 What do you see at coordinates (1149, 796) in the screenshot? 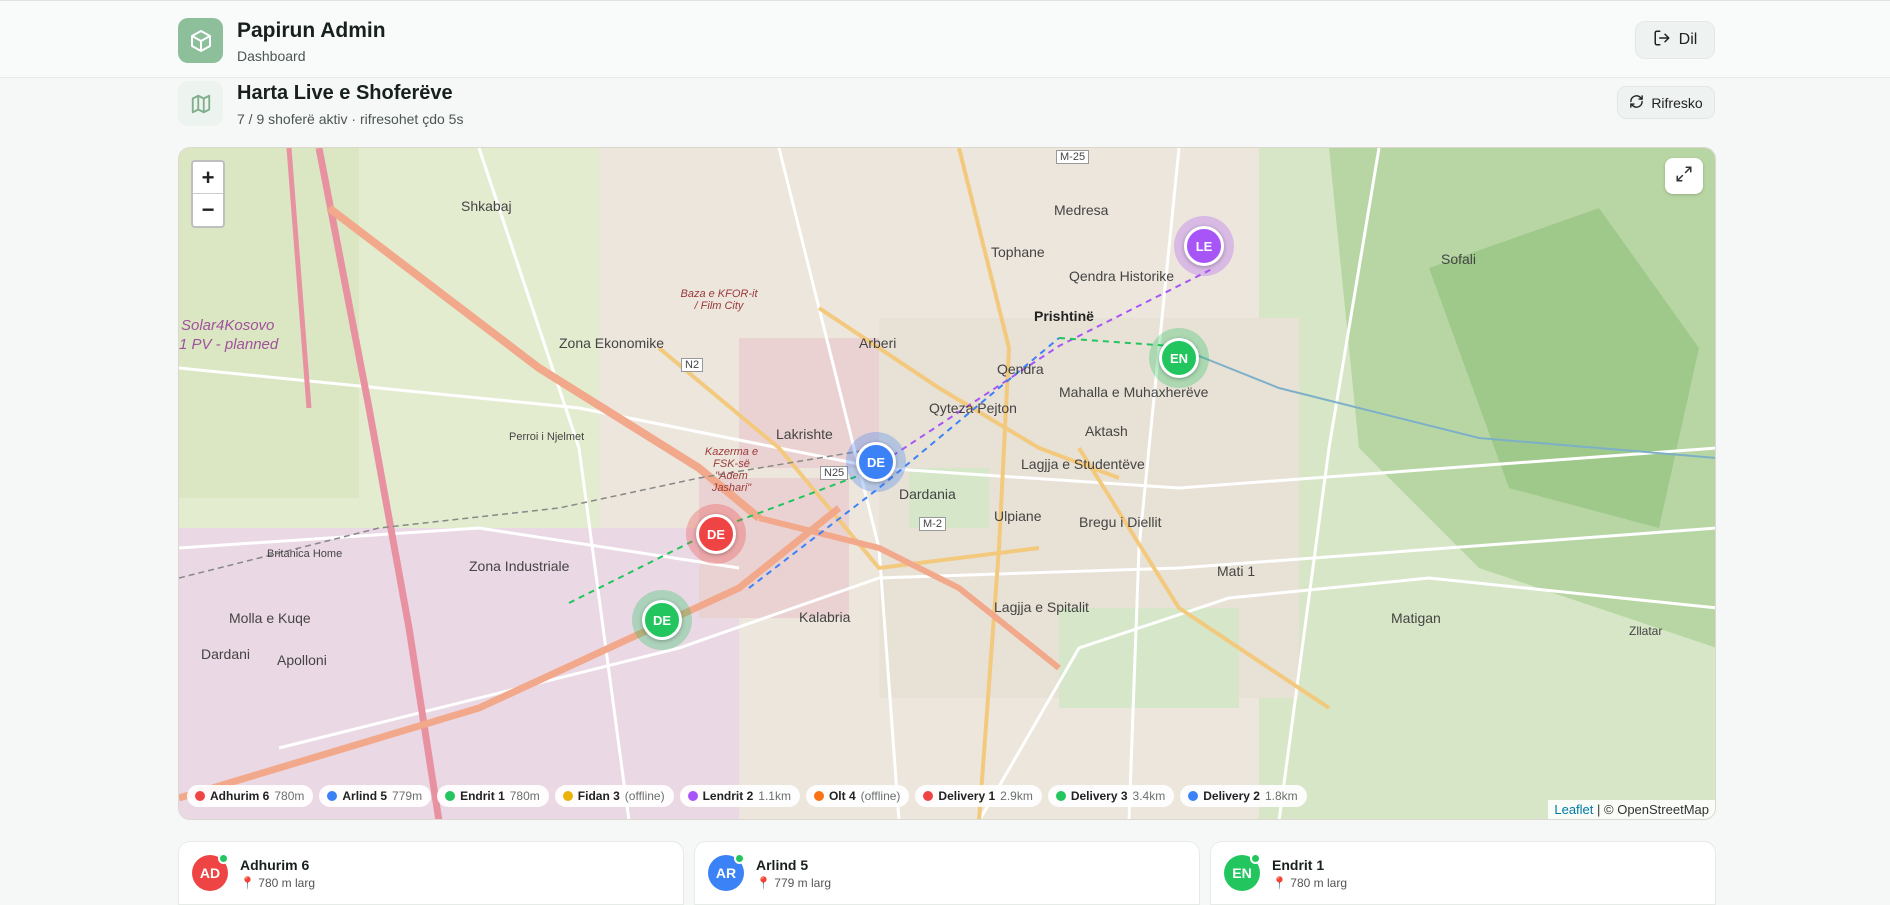
I see `legend-distance: 3.4km` at bounding box center [1149, 796].